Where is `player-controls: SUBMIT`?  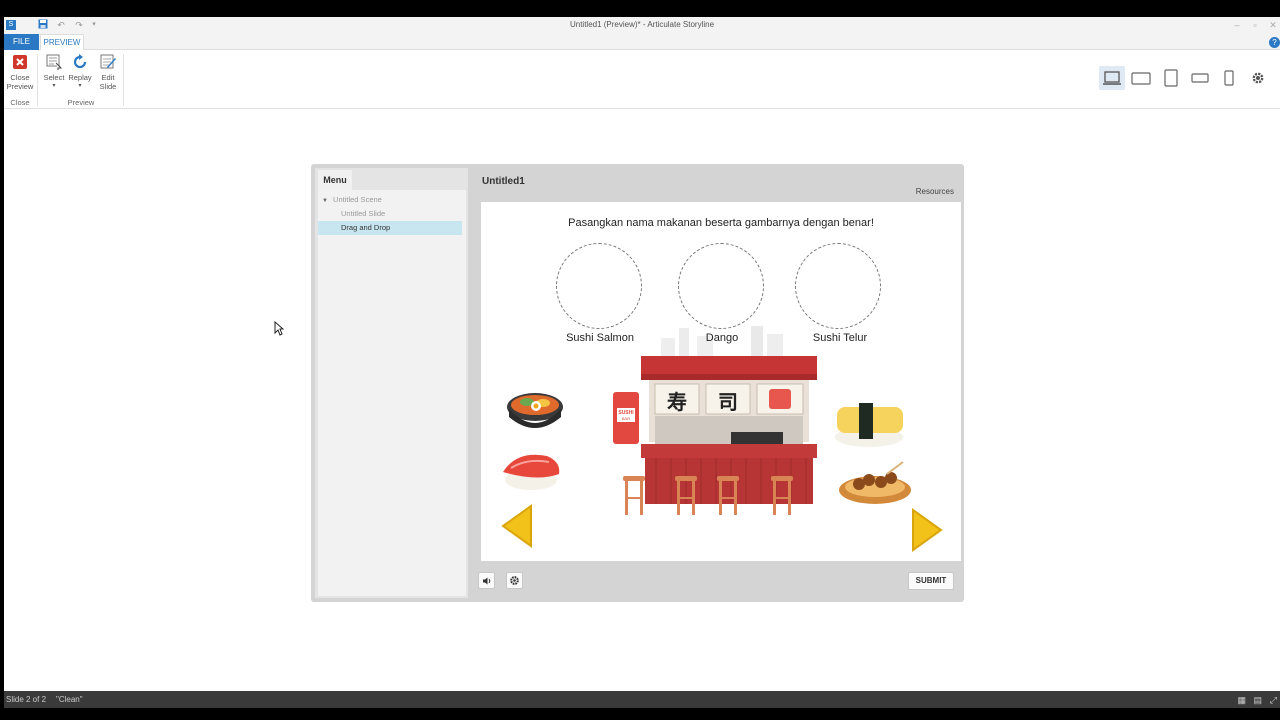
player-controls: SUBMIT is located at coordinates (717, 583).